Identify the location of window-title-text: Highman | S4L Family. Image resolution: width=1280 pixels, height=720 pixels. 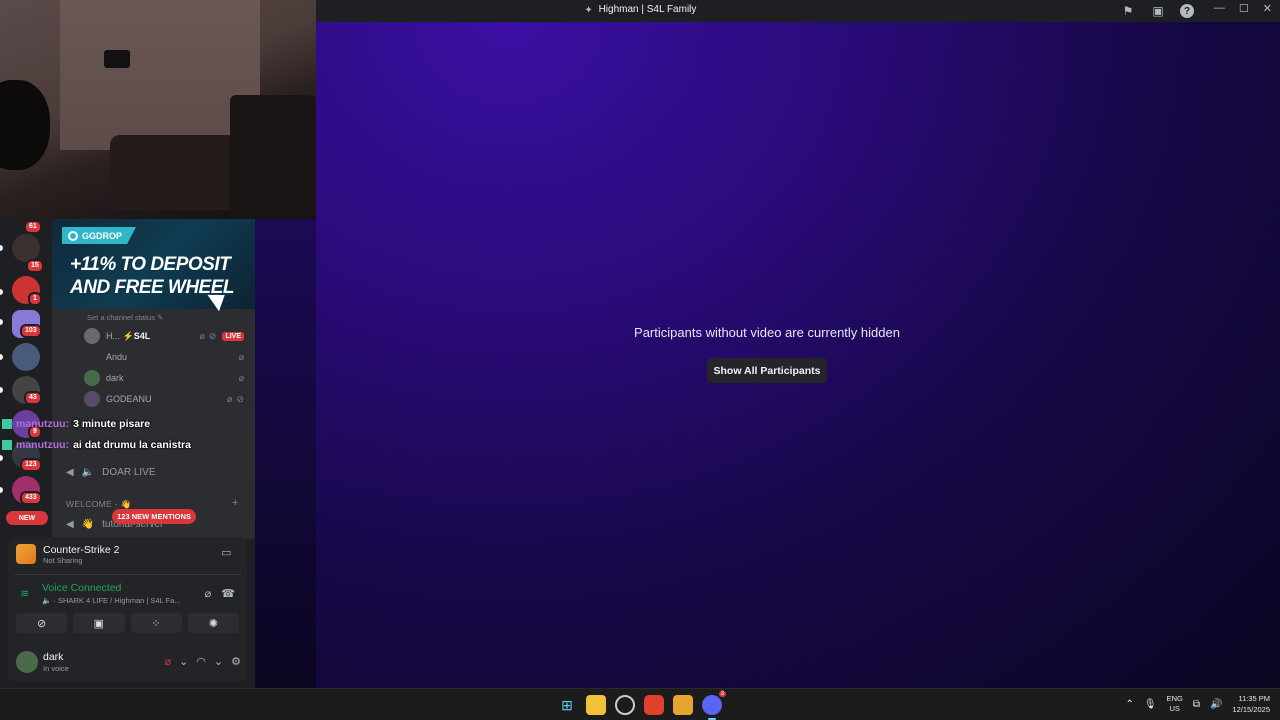
(647, 9).